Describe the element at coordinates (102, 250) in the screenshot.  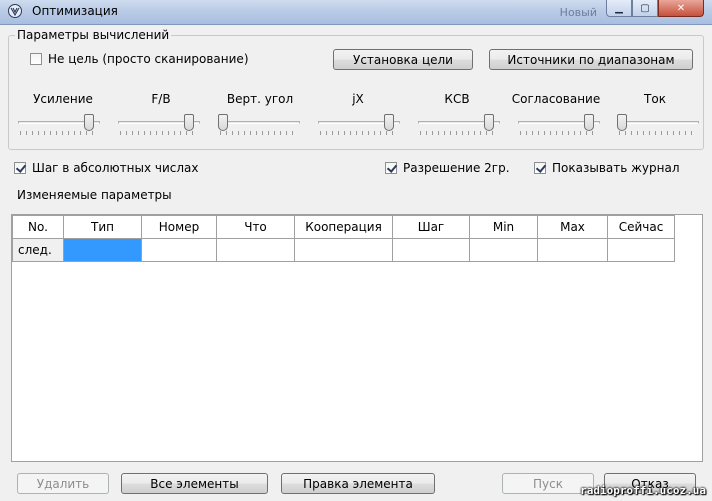
I see `table-cell-selected` at that location.